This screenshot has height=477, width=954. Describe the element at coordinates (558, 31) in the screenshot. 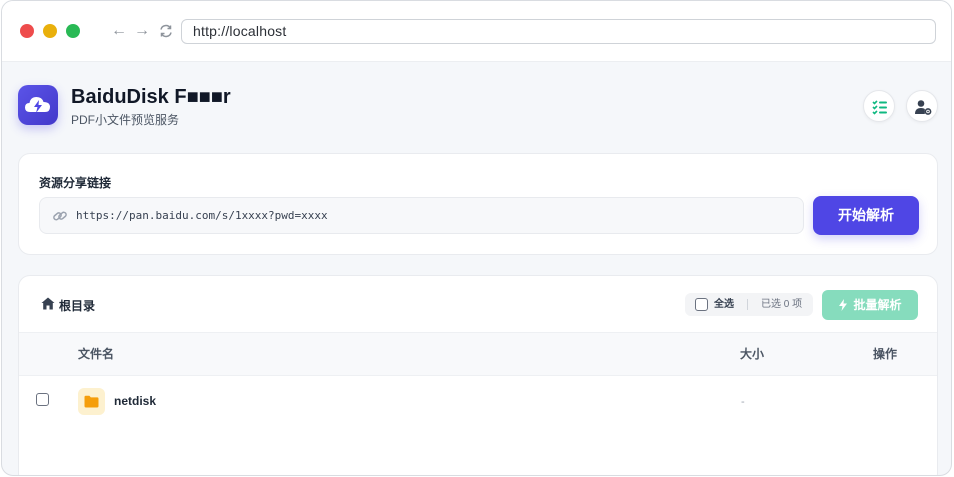

I see `address-bar: http://localhost` at that location.